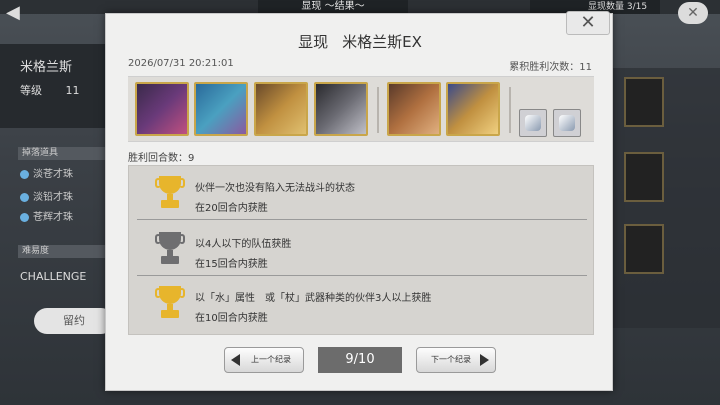 The height and width of the screenshot is (405, 720). What do you see at coordinates (313, 42) in the screenshot?
I see `dialog-title-prefix: 显现` at bounding box center [313, 42].